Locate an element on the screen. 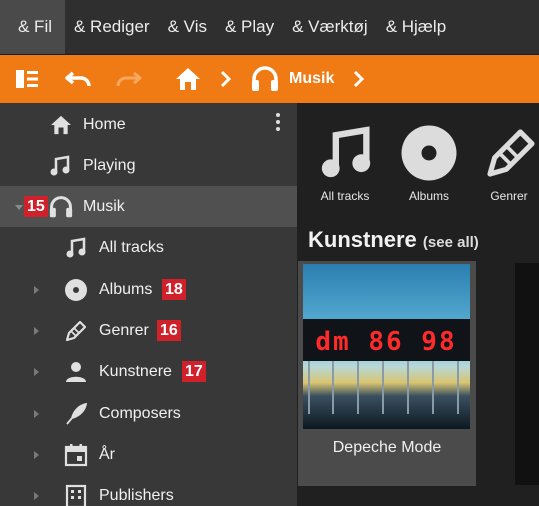 This screenshot has height=506, width=539. menu-play: & Play is located at coordinates (249, 27).